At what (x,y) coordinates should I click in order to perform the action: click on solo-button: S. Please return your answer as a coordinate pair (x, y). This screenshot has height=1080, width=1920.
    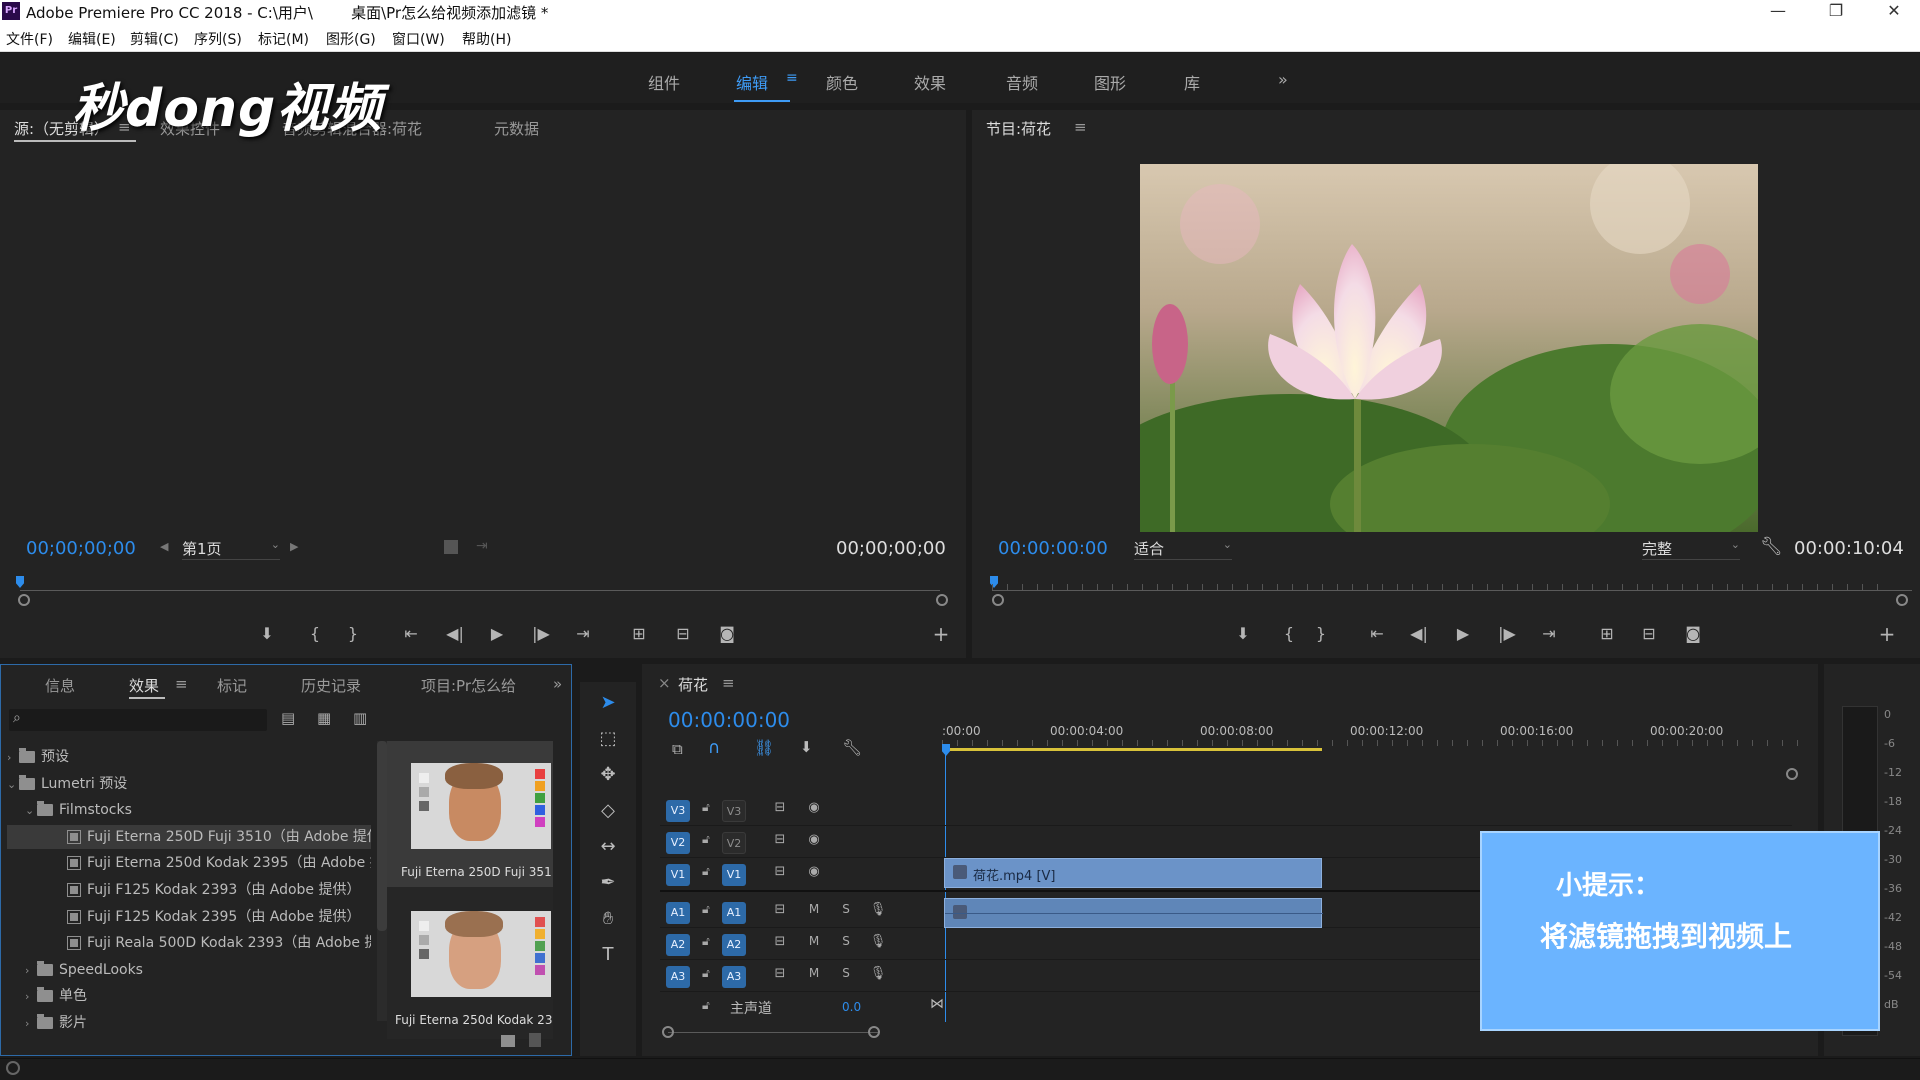
    Looking at the image, I should click on (846, 941).